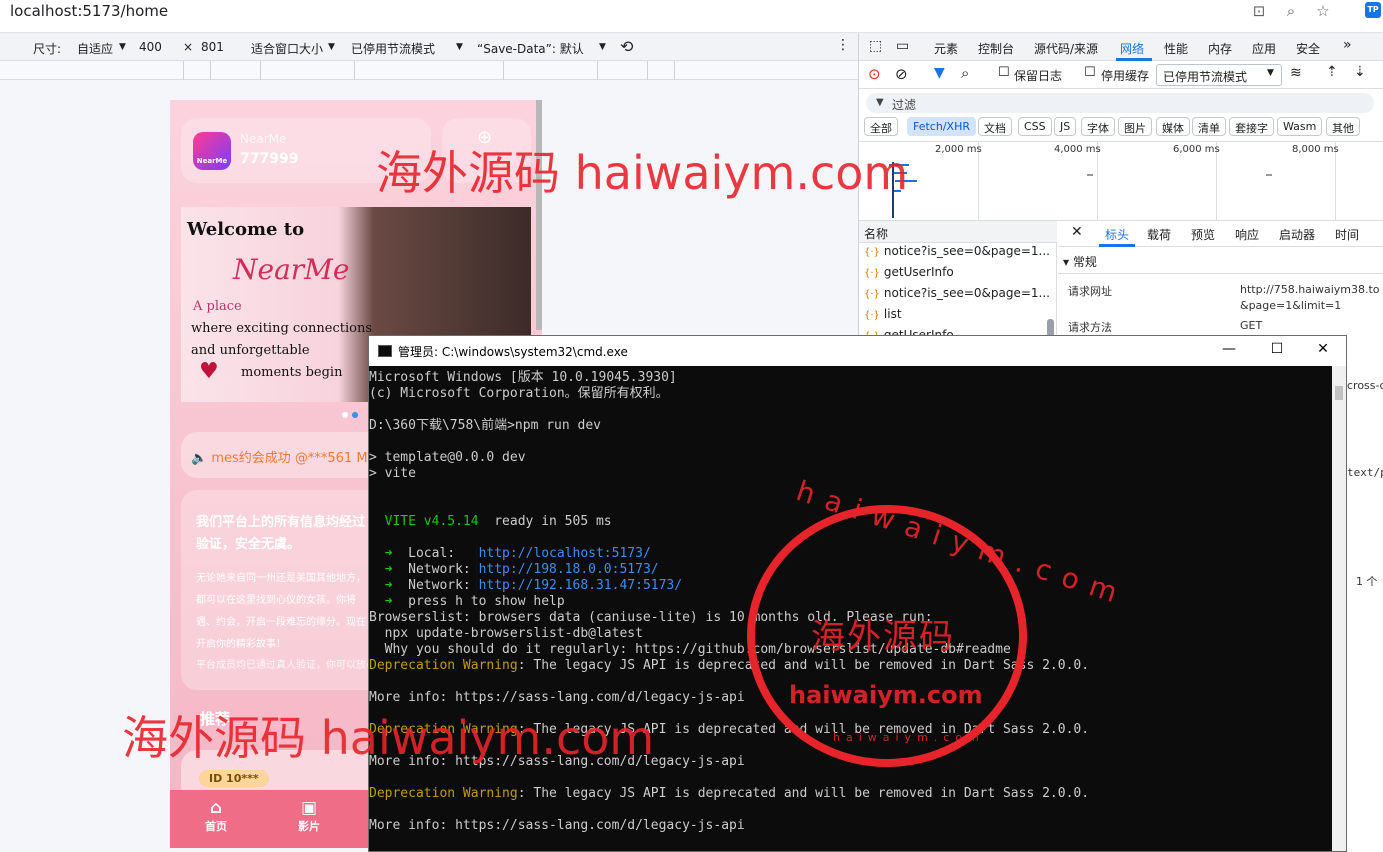 The width and height of the screenshot is (1383, 852). Describe the element at coordinates (291, 269) in the screenshot. I see `banner-brand: NearMe` at that location.